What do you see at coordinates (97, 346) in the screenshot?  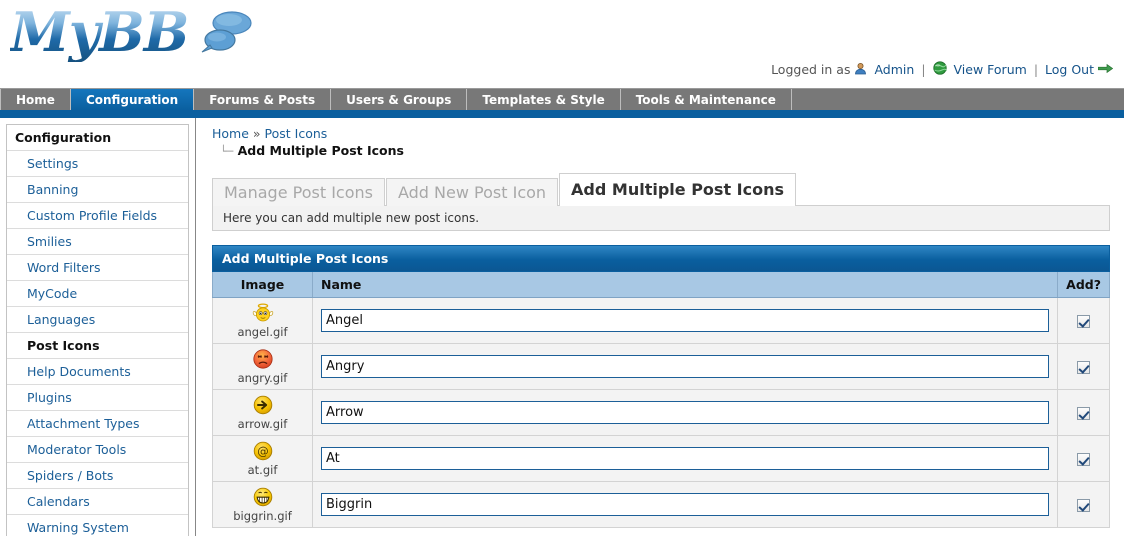 I see `sidebar-item-post-icons: Post Icons` at bounding box center [97, 346].